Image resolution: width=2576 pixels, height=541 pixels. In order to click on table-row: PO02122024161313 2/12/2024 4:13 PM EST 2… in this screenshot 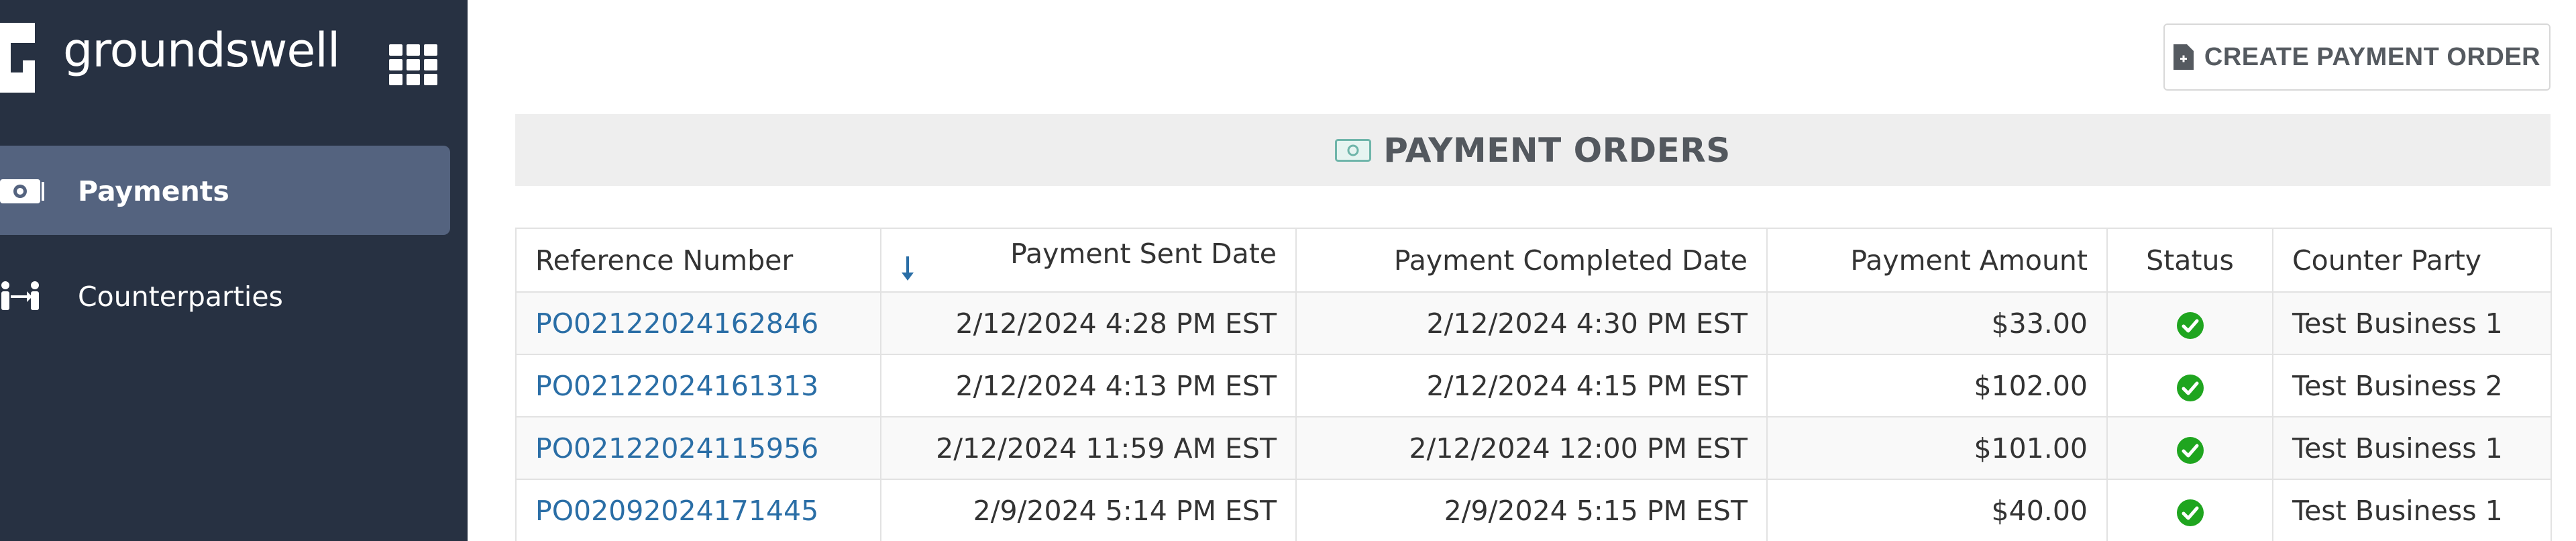, I will do `click(1533, 385)`.